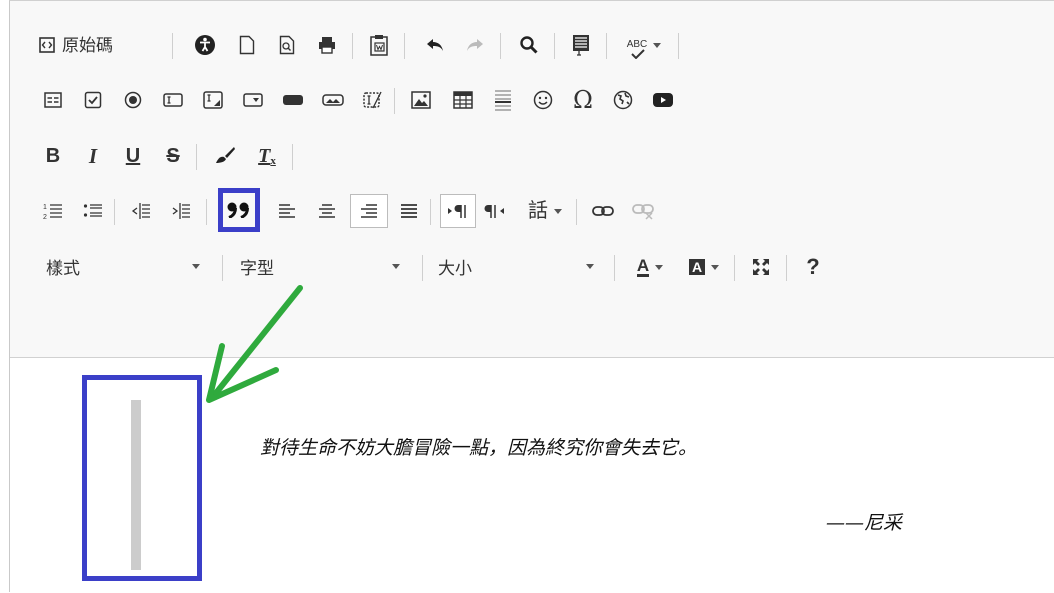 Image resolution: width=1054 pixels, height=593 pixels. What do you see at coordinates (475, 45) in the screenshot?
I see `redo-button` at bounding box center [475, 45].